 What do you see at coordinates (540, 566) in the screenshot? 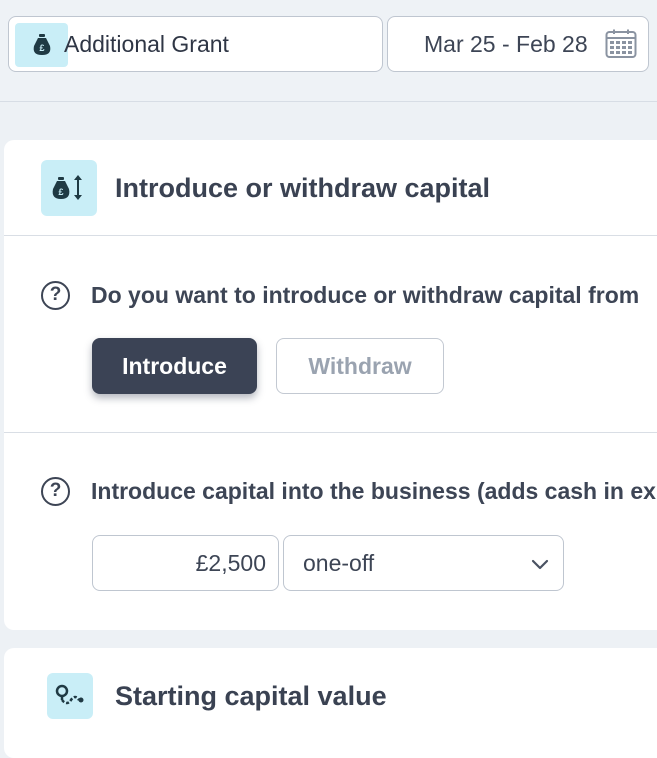
I see `chevron-down-icon` at bounding box center [540, 566].